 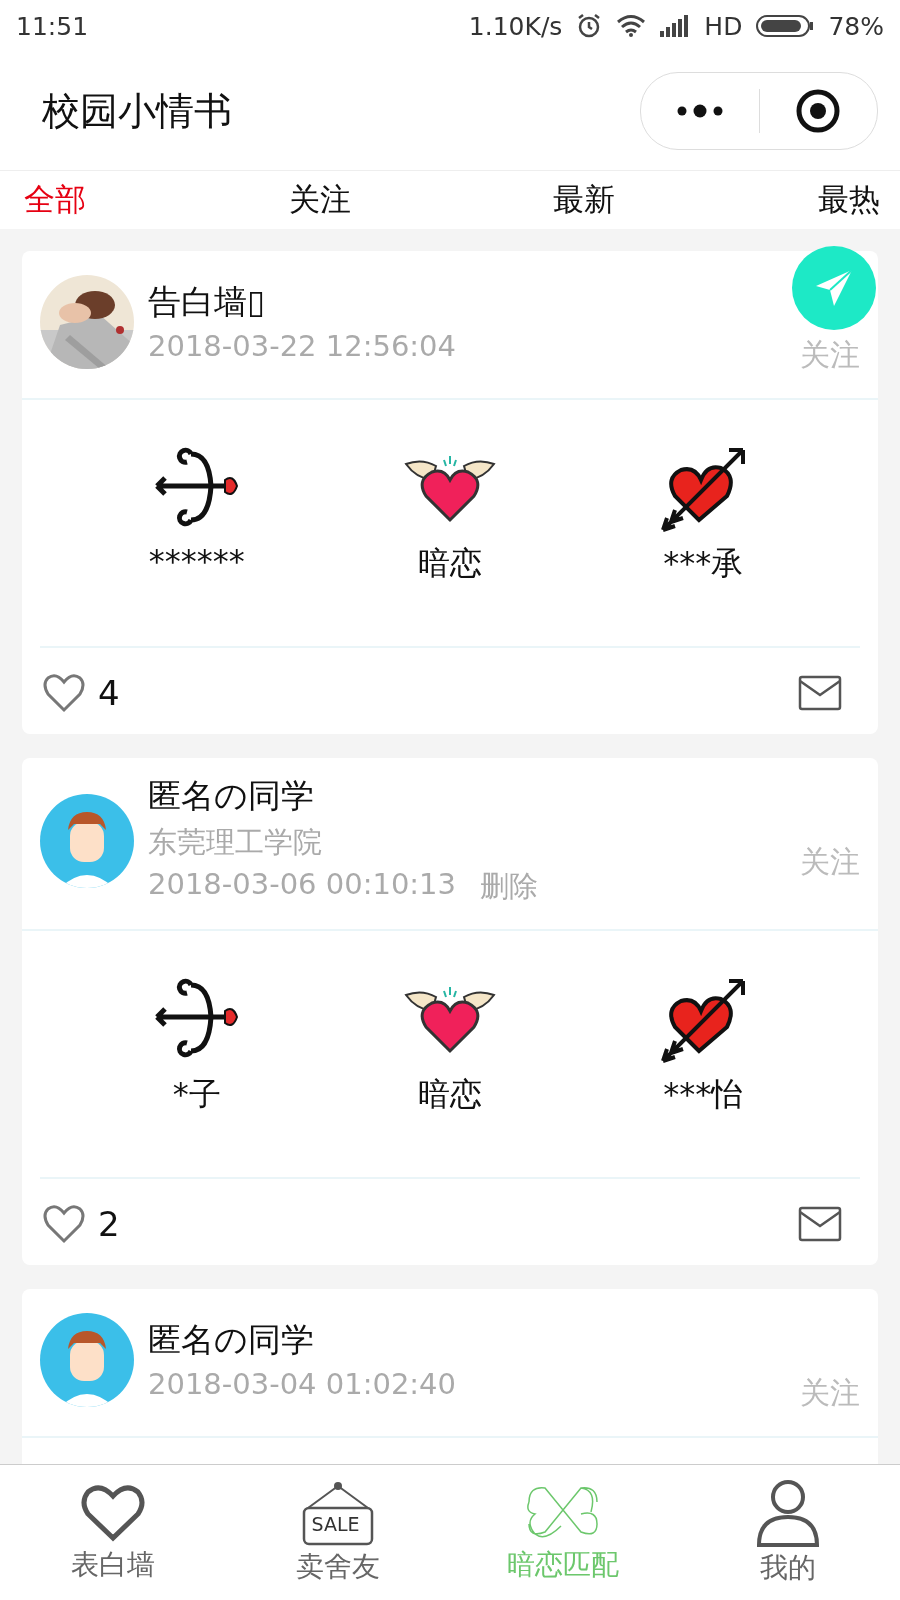 What do you see at coordinates (723, 26) in the screenshot?
I see `network-type: HD` at bounding box center [723, 26].